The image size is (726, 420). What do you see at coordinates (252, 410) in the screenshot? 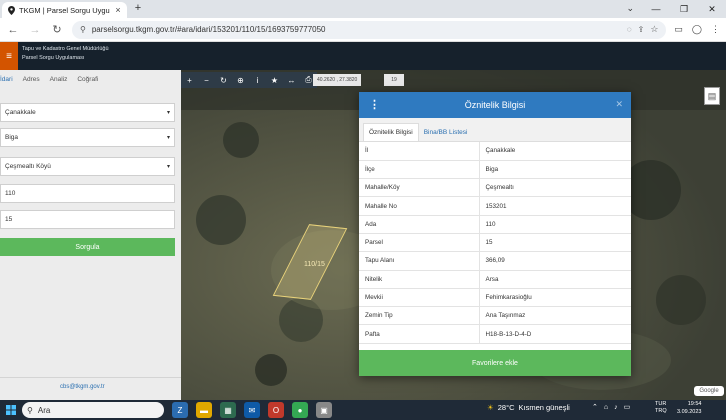
I see `mail-icon: ✉` at bounding box center [252, 410].